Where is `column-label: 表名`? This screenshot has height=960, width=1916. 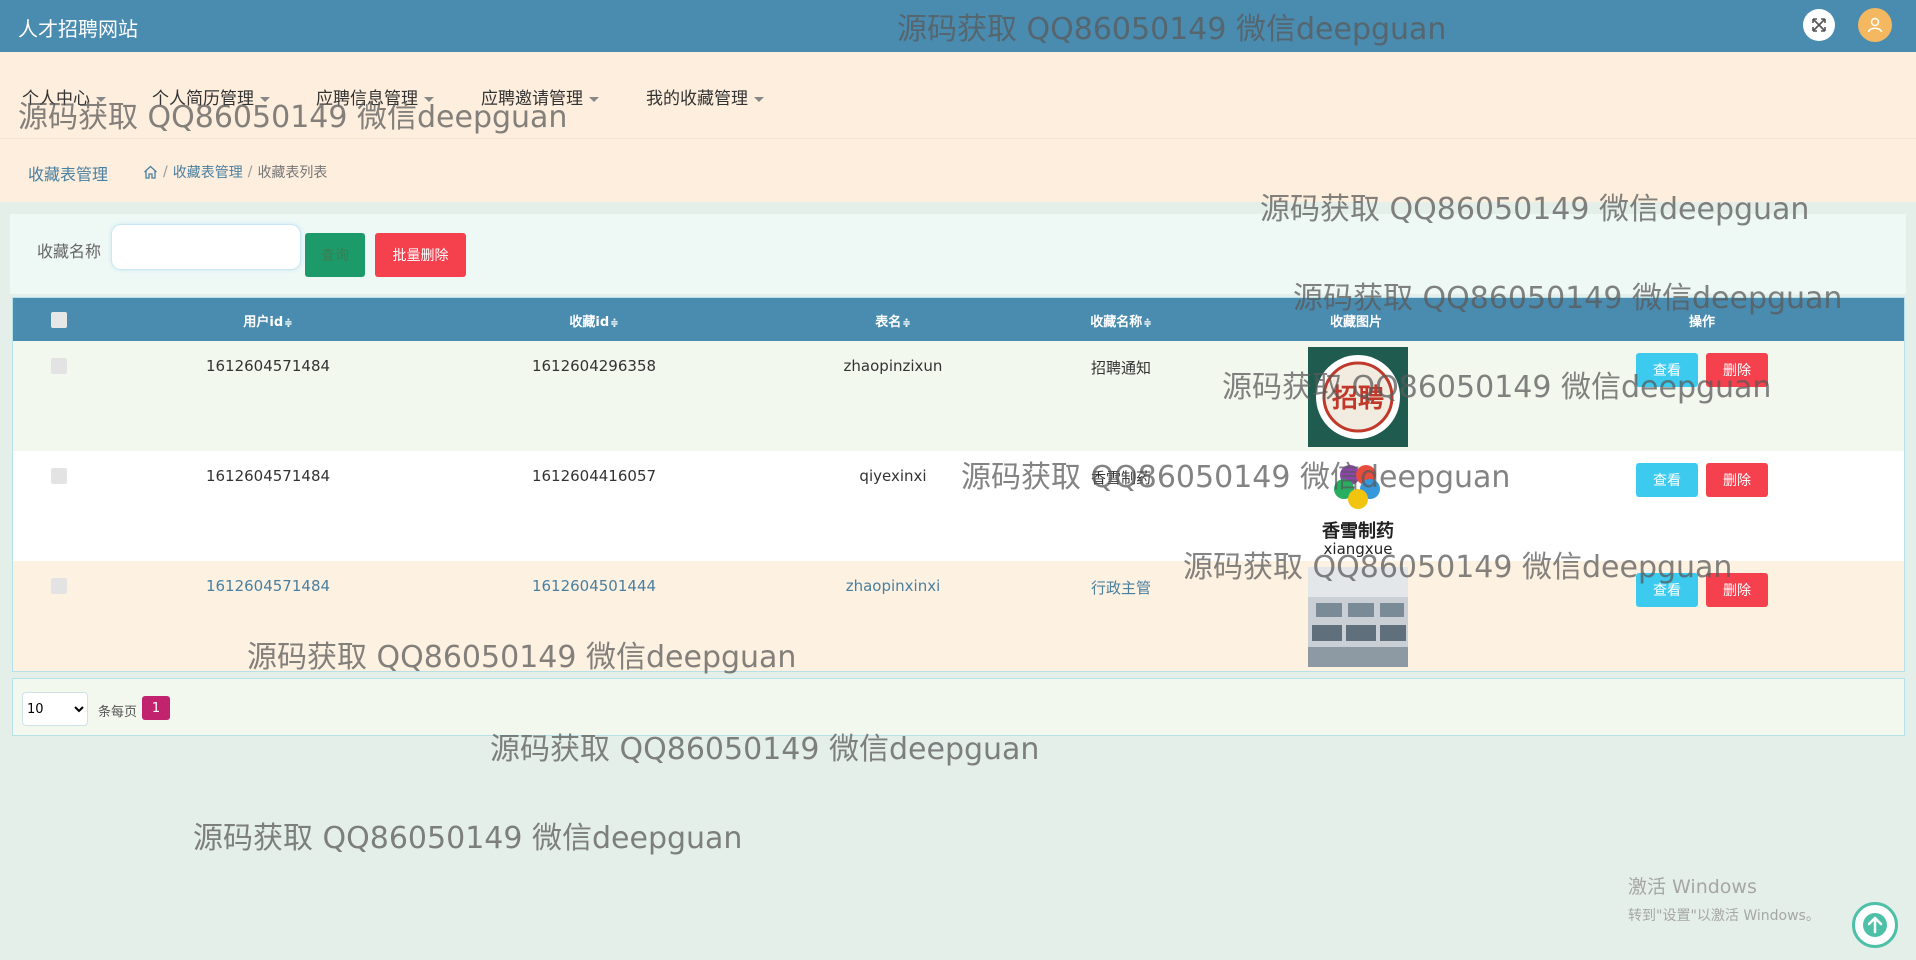 column-label: 表名 is located at coordinates (888, 322).